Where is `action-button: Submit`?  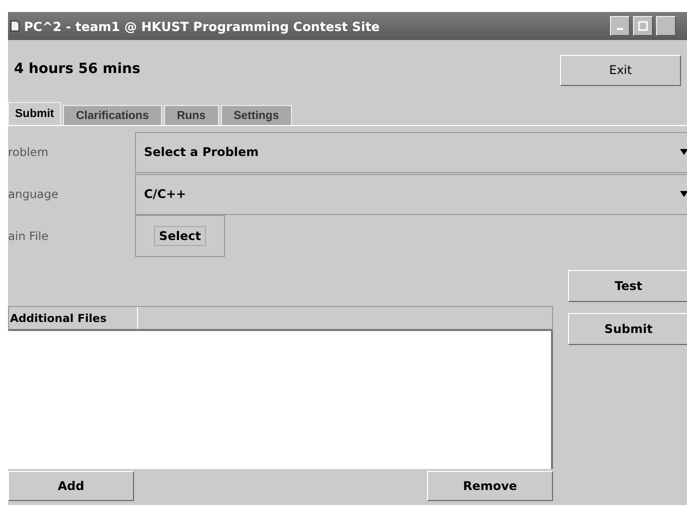
action-button: Submit is located at coordinates (627, 329).